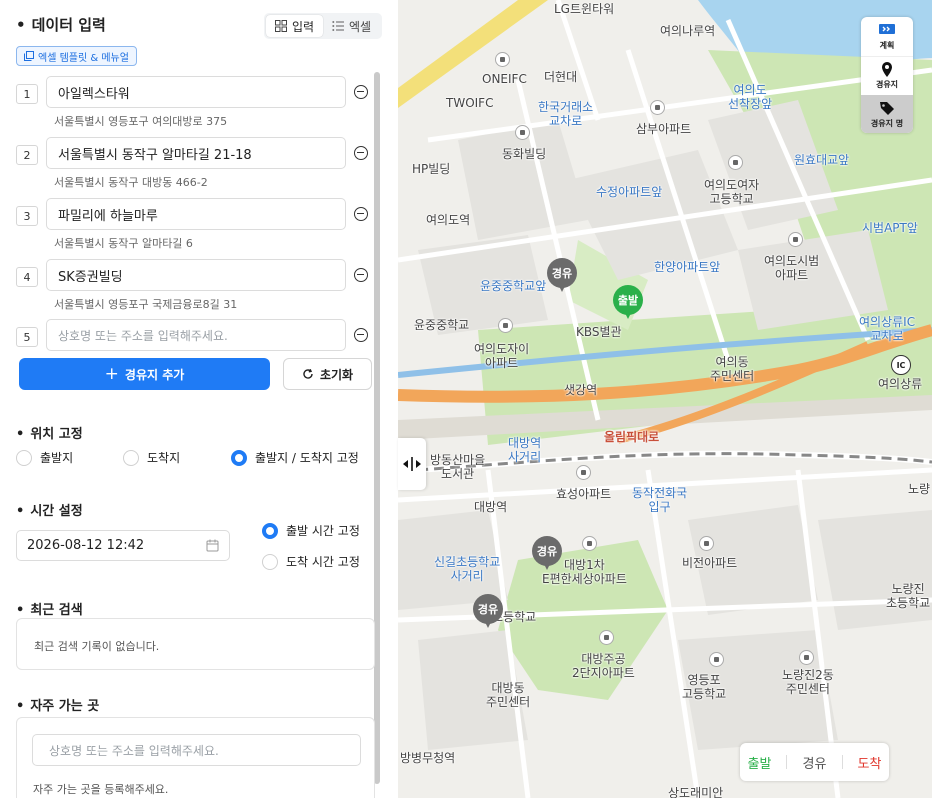 This screenshot has width=932, height=798. What do you see at coordinates (584, 9) in the screenshot?
I see `map-label: LG트윈타워` at bounding box center [584, 9].